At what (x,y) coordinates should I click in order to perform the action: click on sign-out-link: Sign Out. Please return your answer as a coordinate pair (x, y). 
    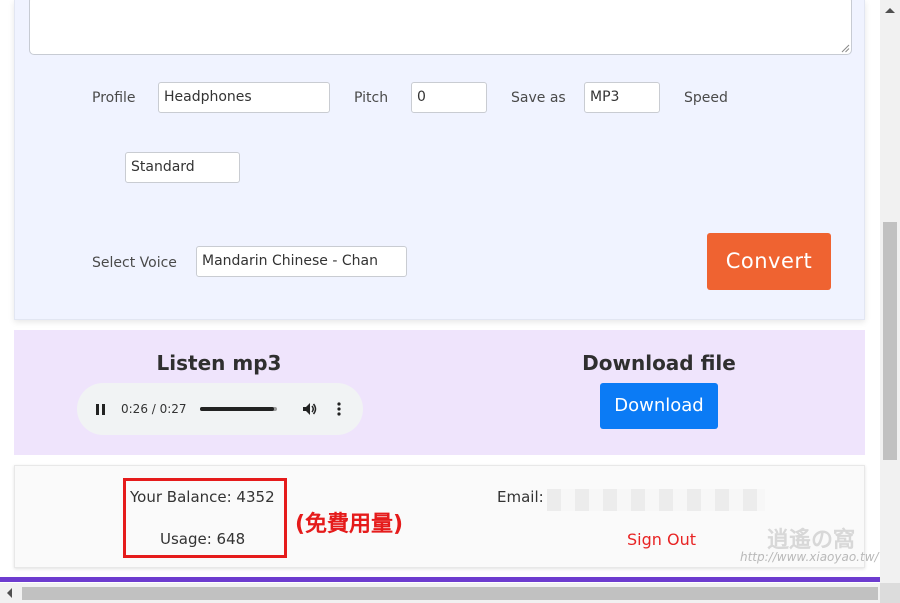
    Looking at the image, I should click on (661, 539).